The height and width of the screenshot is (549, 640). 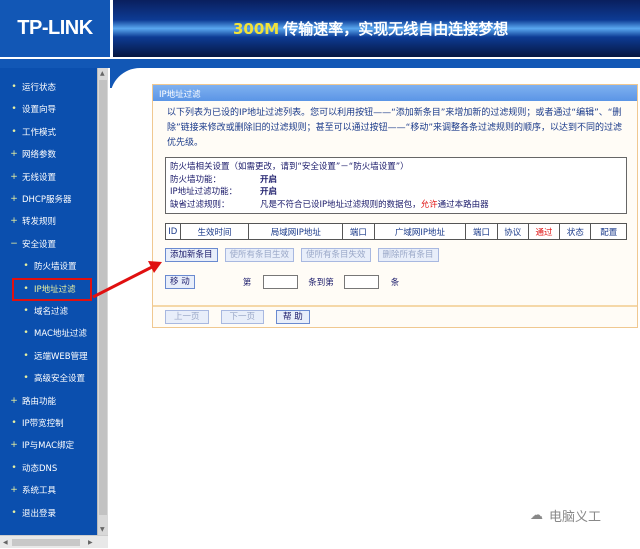 I want to click on sidebar-item: • 域名过滤, so click(x=48, y=311).